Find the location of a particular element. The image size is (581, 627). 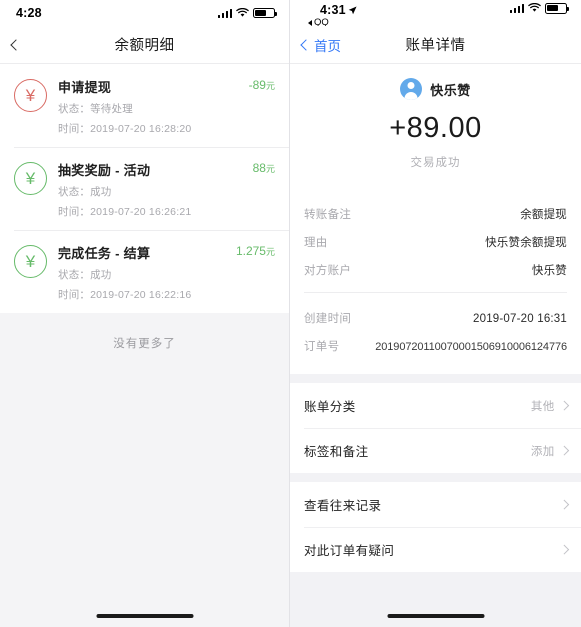

detail-row: 对方账户 快乐赞 is located at coordinates (435, 270).